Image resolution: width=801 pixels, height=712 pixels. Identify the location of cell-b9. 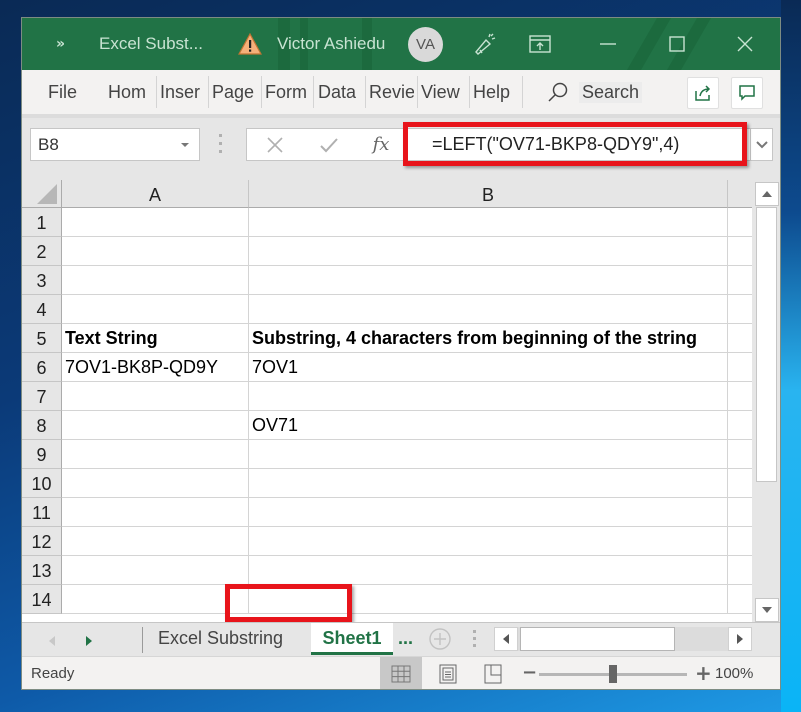
(488, 454).